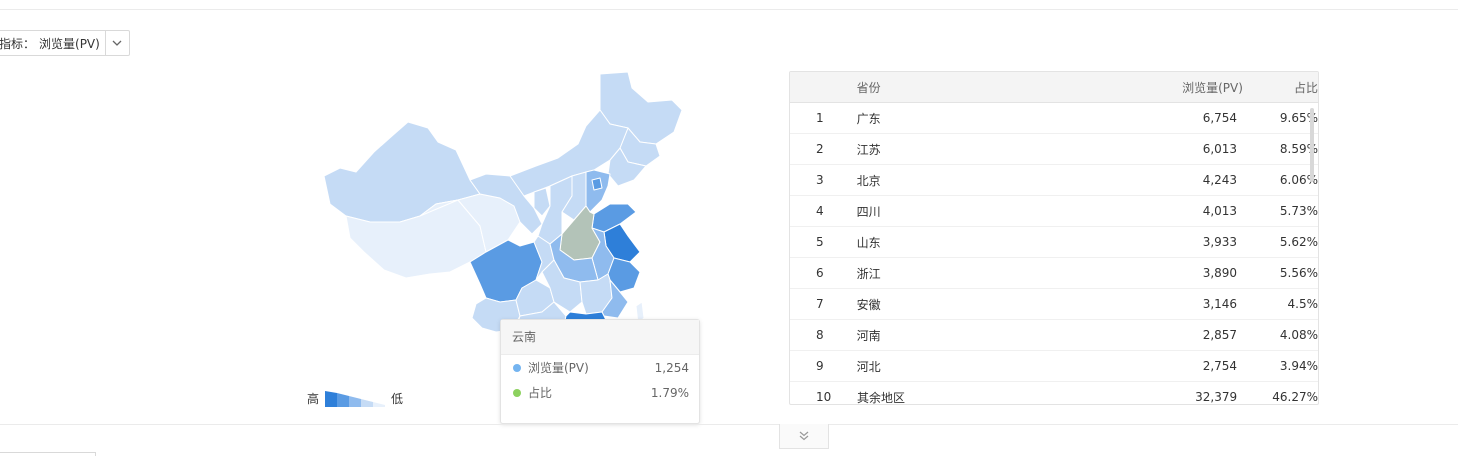  Describe the element at coordinates (868, 304) in the screenshot. I see `row-province: 安徽` at that location.